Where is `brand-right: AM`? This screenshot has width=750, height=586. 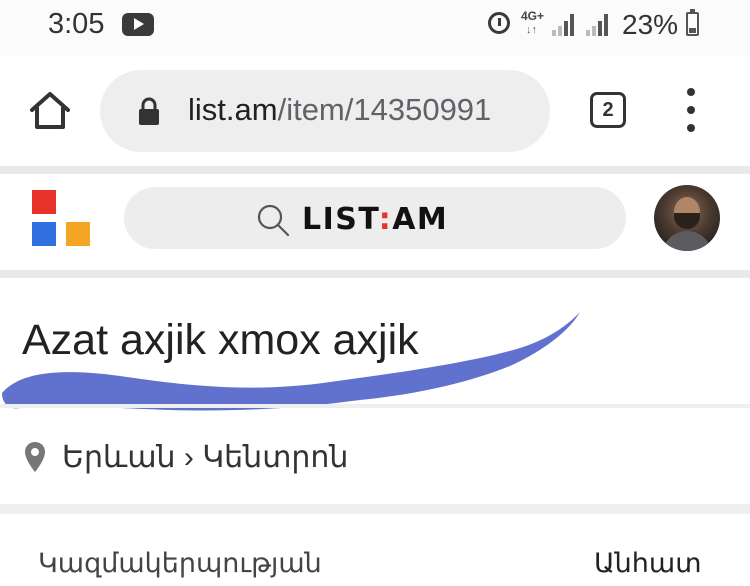 brand-right: AM is located at coordinates (420, 219).